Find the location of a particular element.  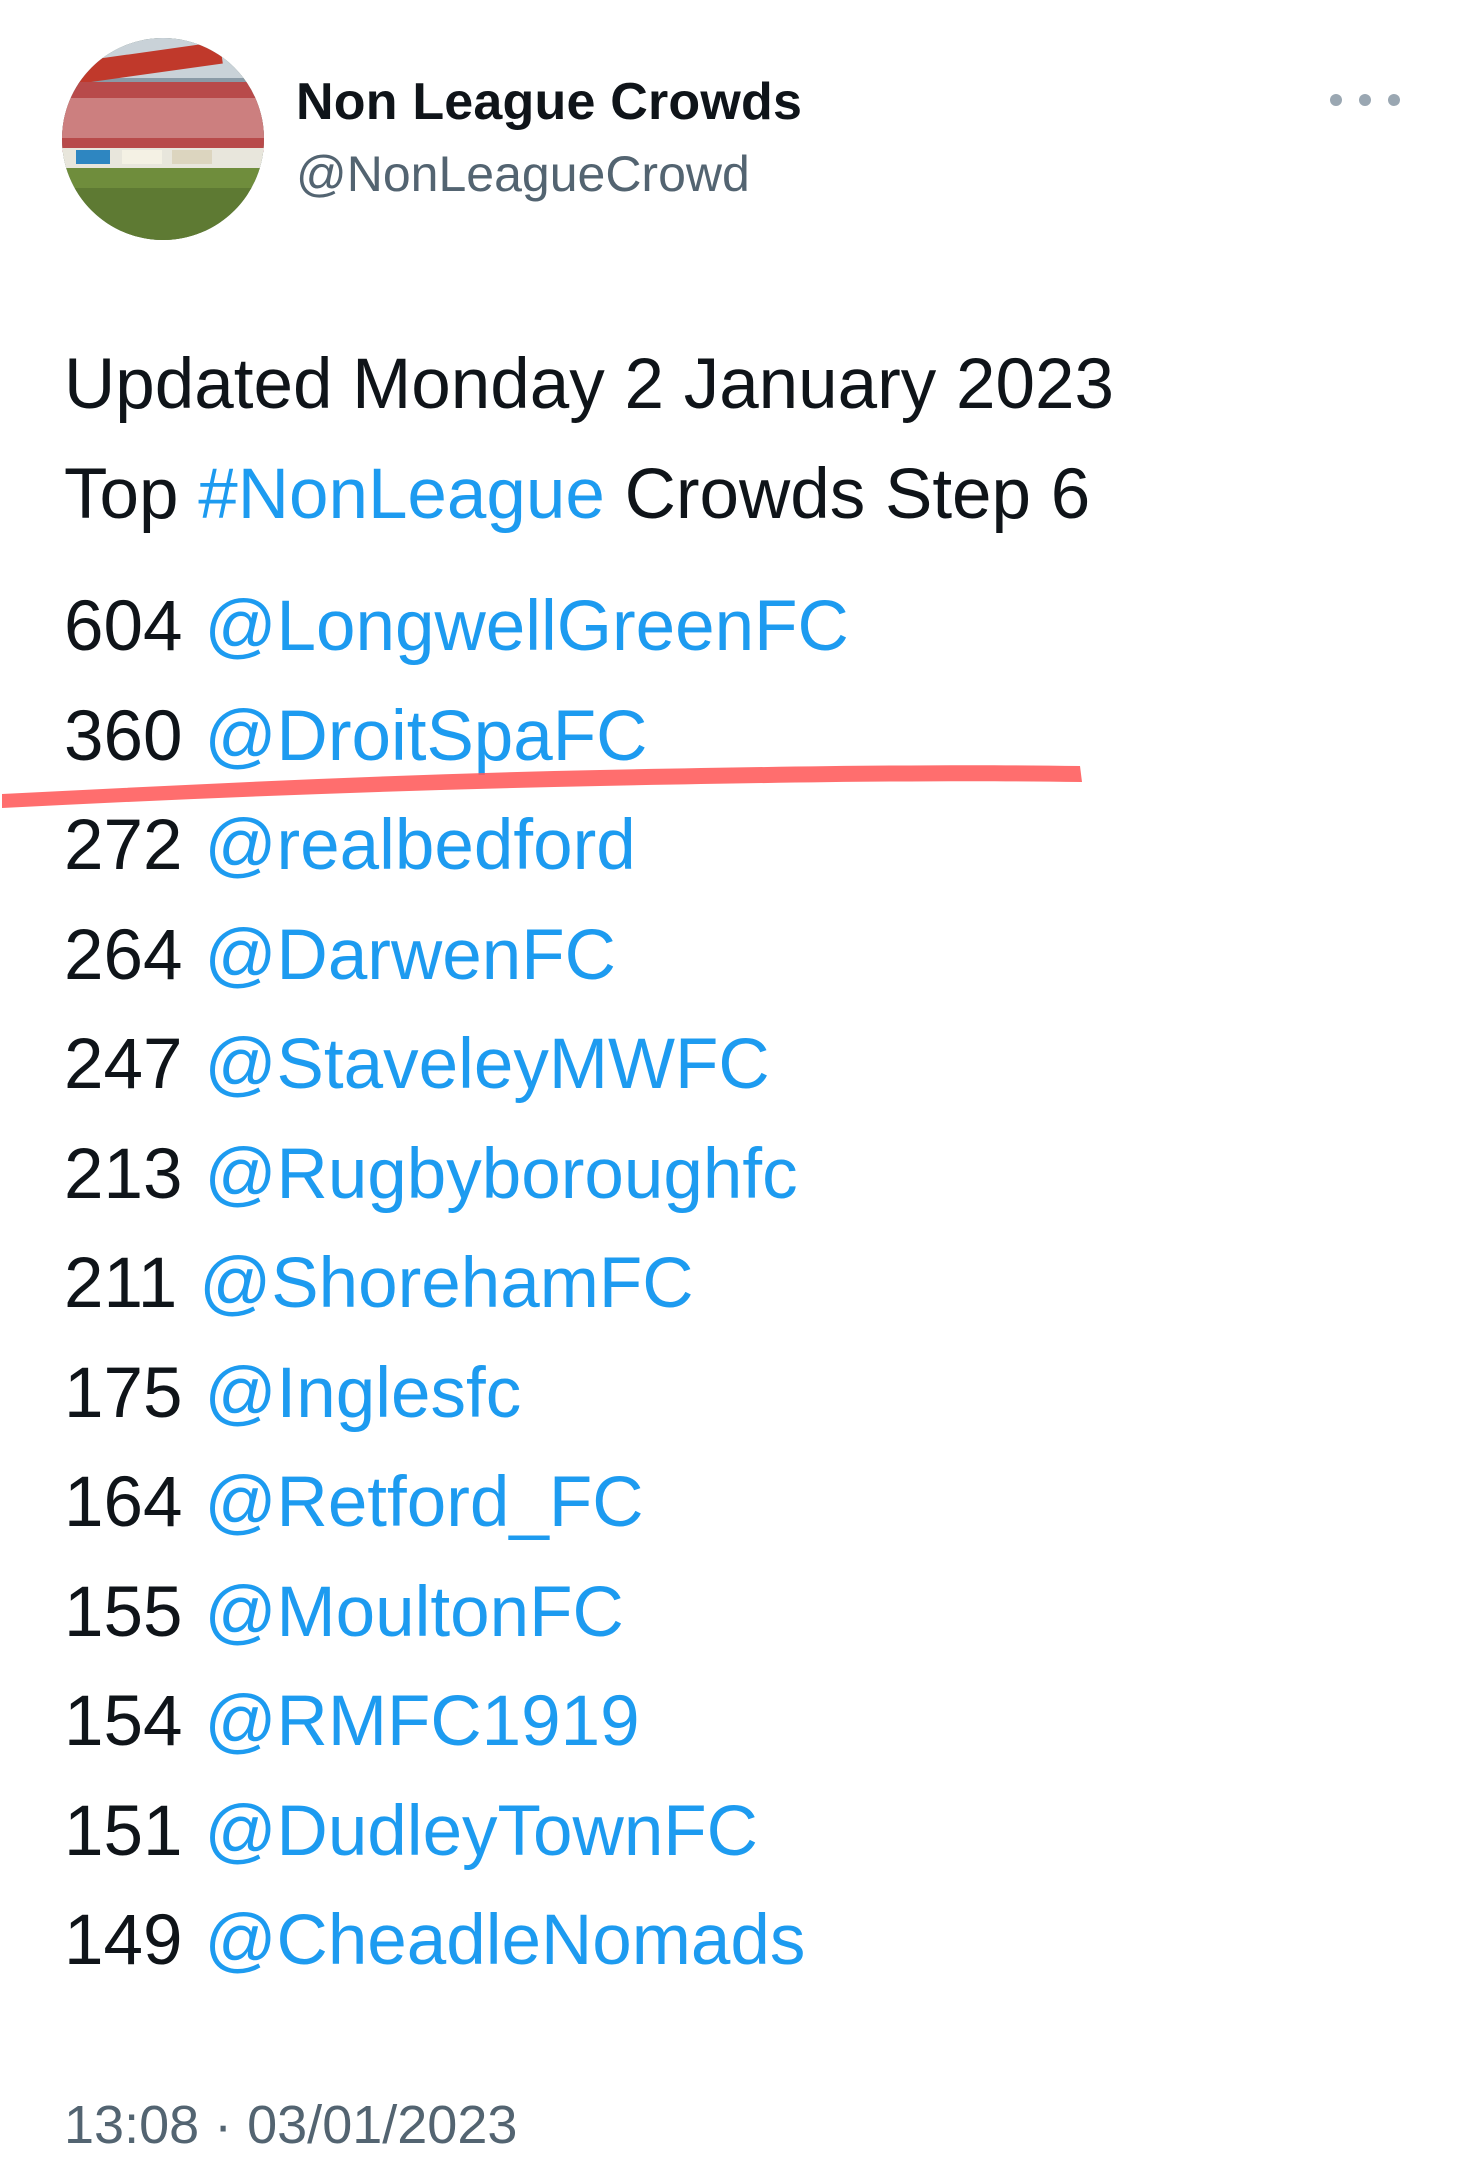

list-item: 247 @StaveleyMWFC is located at coordinates (456, 1065).